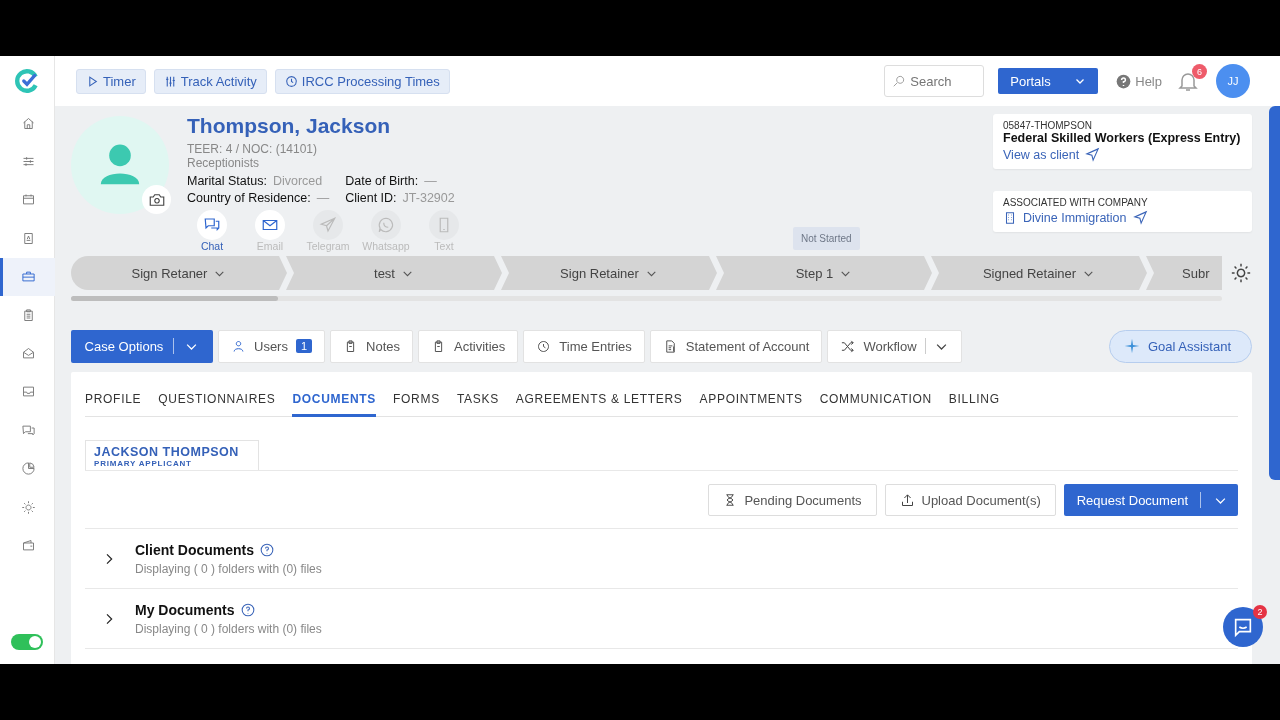  What do you see at coordinates (334, 404) in the screenshot?
I see `tab: DOCUMENTS` at bounding box center [334, 404].